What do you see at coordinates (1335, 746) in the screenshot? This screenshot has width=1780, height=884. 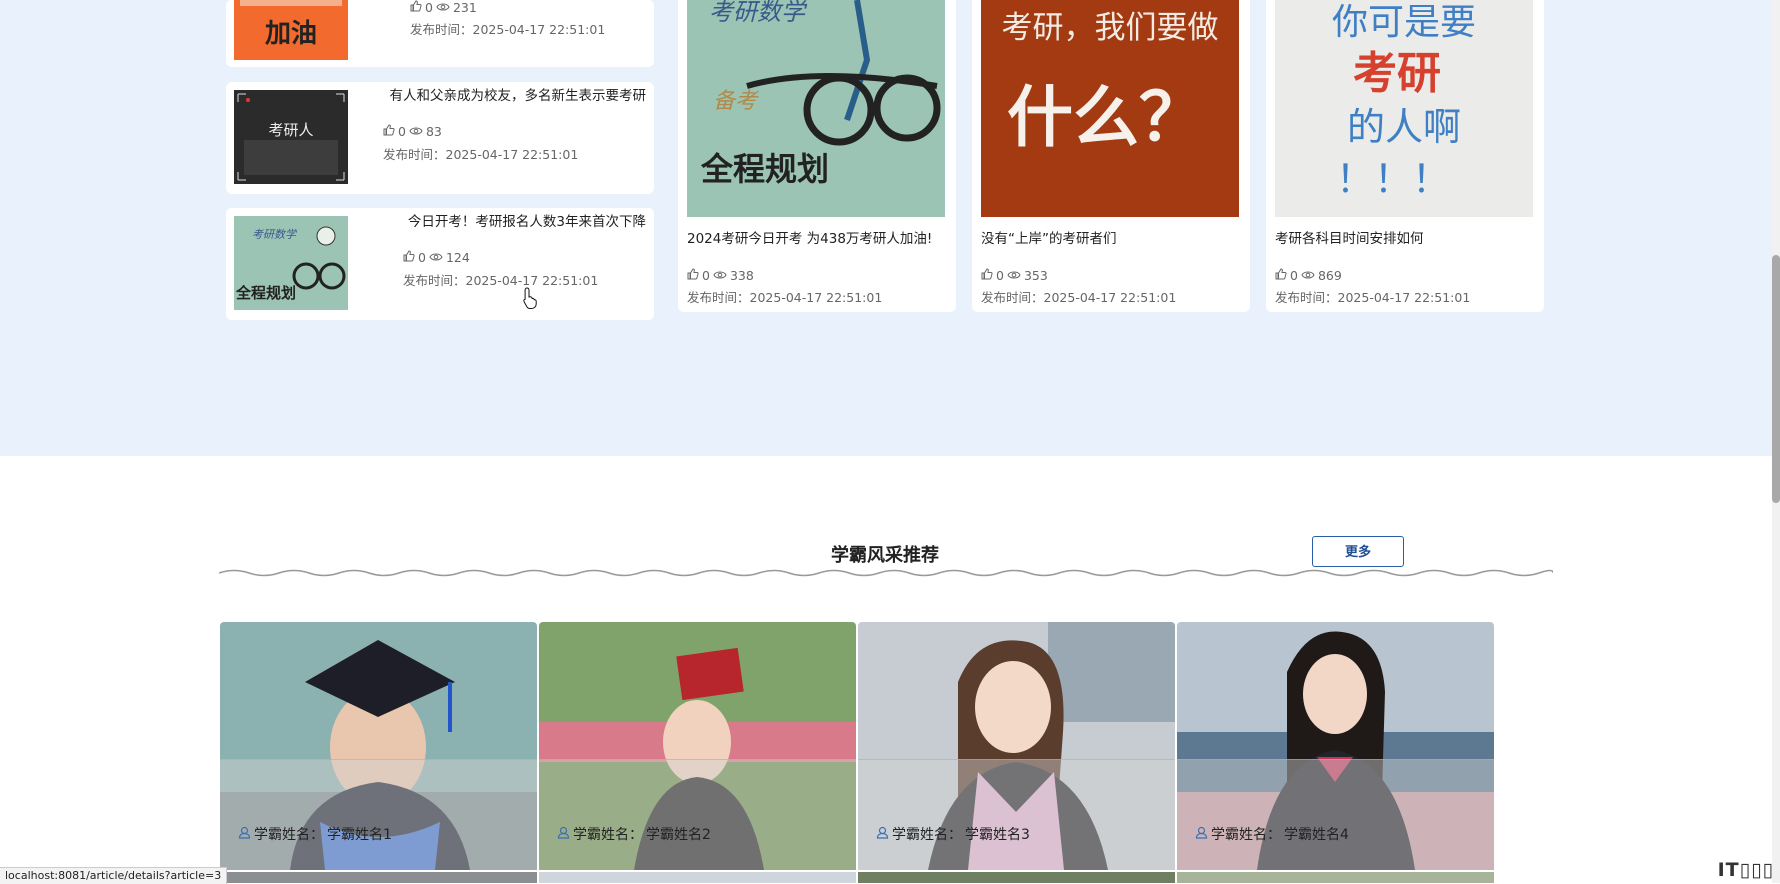 I see `scholar-card: 学霸姓名： 学霸姓名4` at bounding box center [1335, 746].